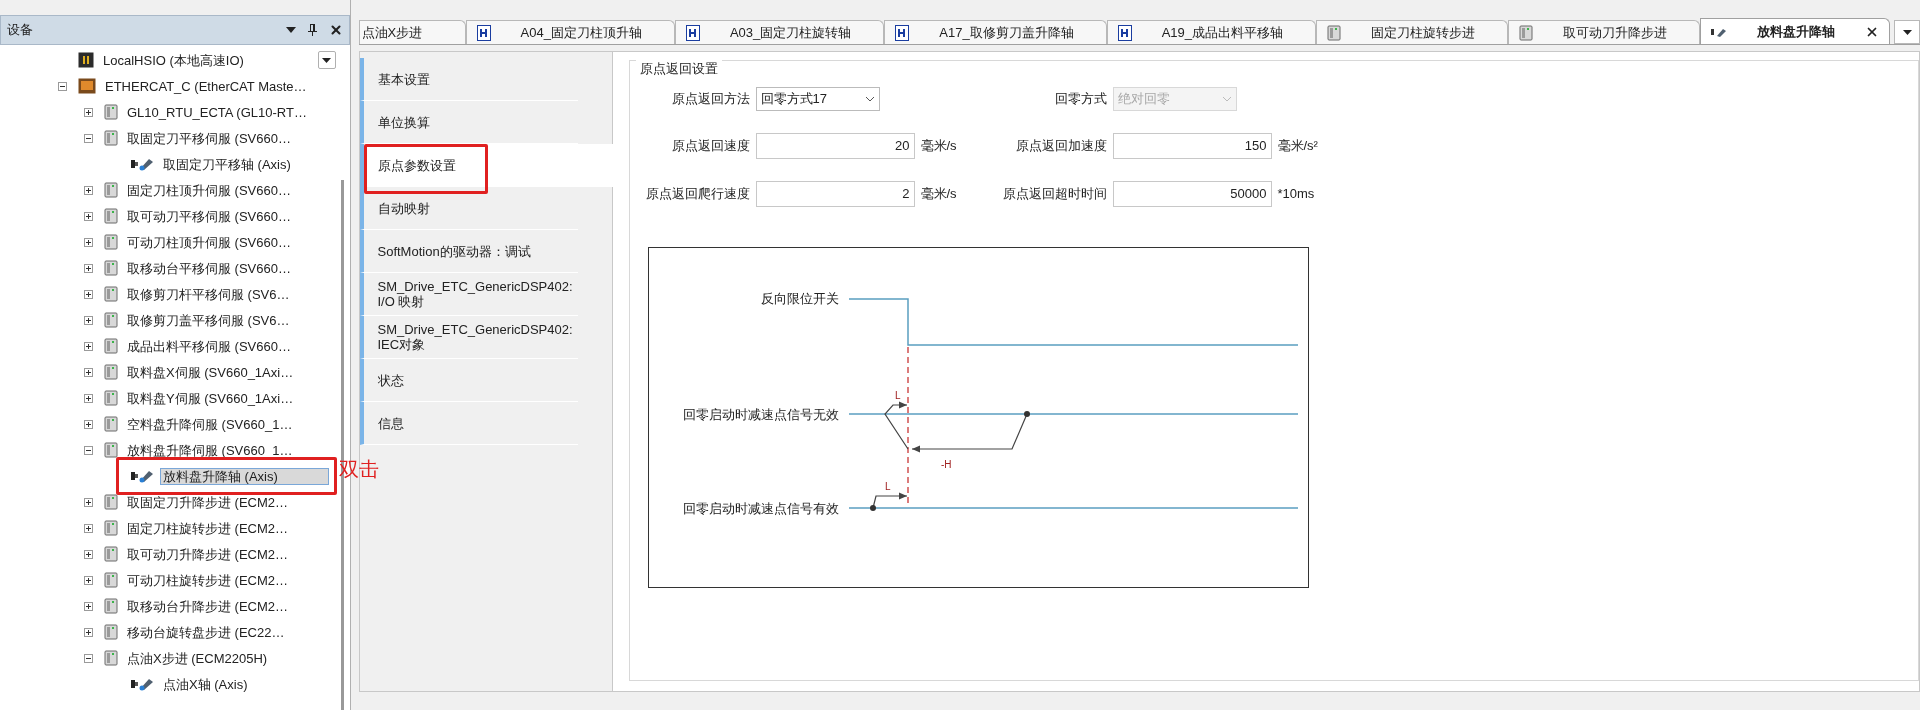 The image size is (1920, 710). I want to click on editor-tab: 点油X步进, so click(412, 32).